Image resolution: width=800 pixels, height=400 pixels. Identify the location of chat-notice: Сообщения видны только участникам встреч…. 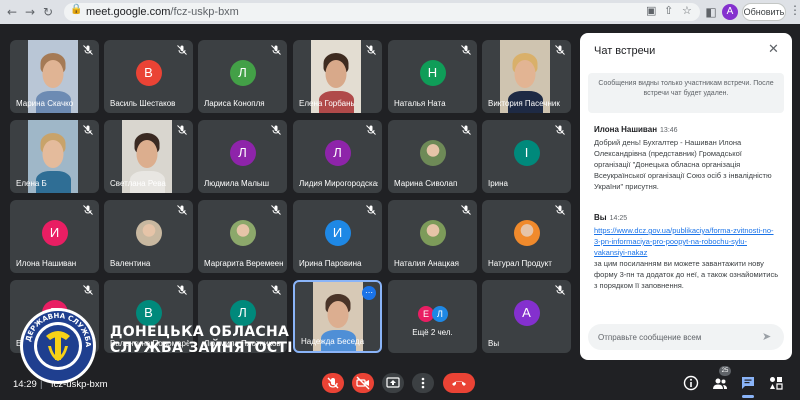
(686, 93).